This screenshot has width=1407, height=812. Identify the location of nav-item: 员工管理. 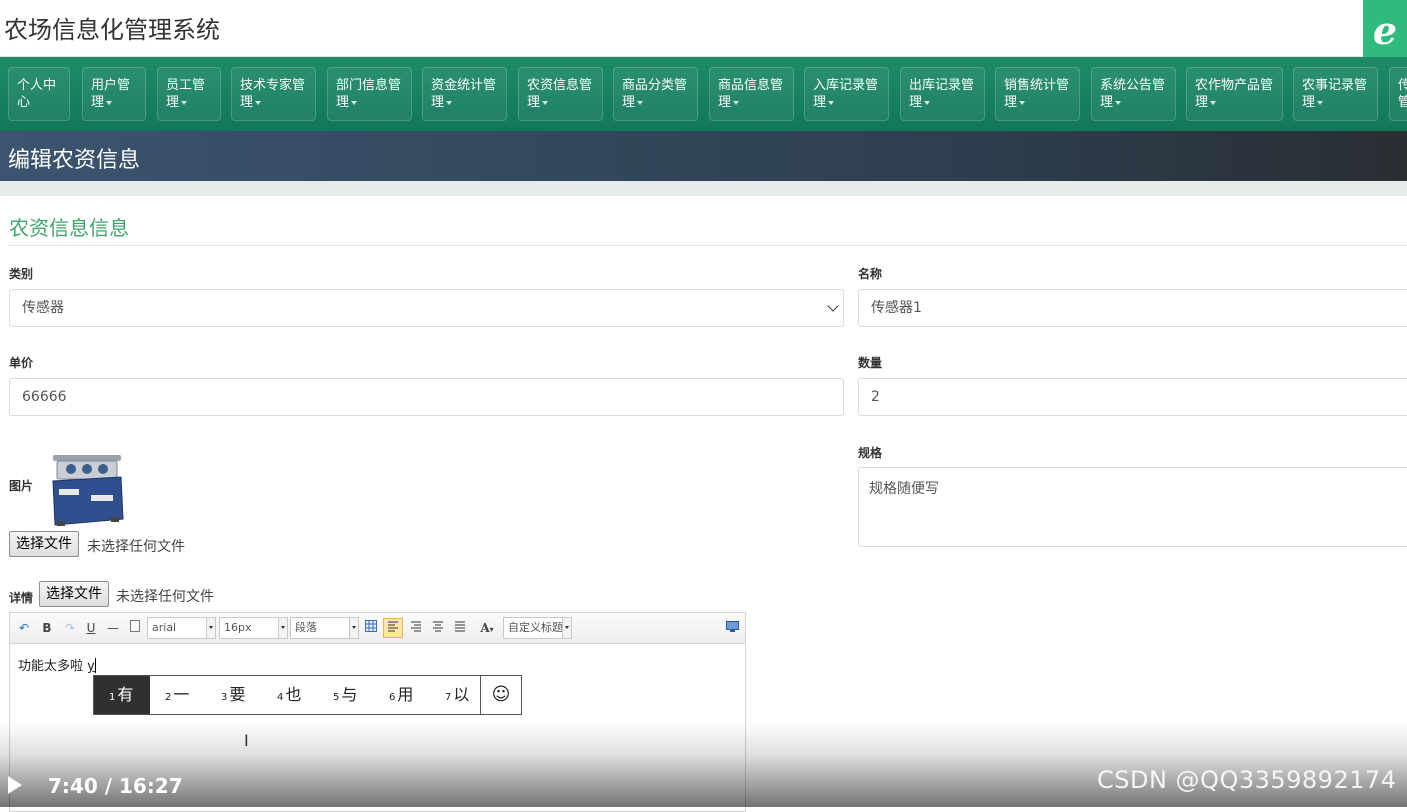
(189, 94).